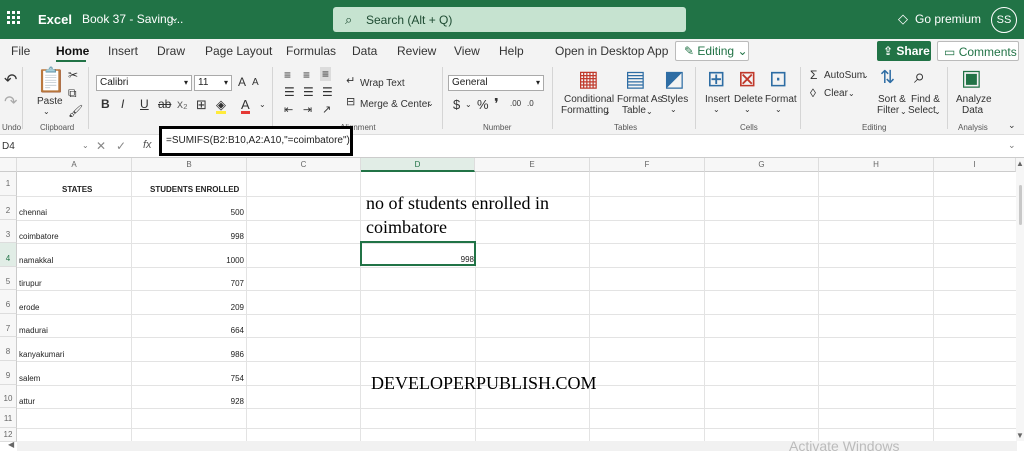 The image size is (1024, 454). What do you see at coordinates (904, 51) in the screenshot?
I see `share-button: ⇪ Share` at bounding box center [904, 51].